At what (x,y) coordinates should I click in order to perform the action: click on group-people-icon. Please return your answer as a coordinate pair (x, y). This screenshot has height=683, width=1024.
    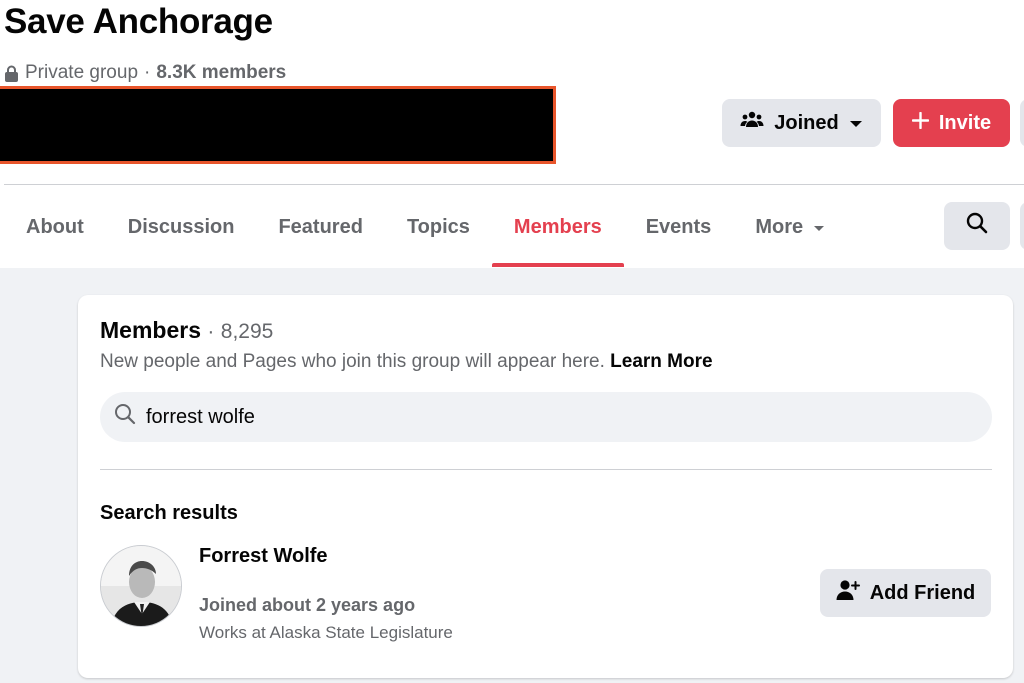
    Looking at the image, I should click on (752, 123).